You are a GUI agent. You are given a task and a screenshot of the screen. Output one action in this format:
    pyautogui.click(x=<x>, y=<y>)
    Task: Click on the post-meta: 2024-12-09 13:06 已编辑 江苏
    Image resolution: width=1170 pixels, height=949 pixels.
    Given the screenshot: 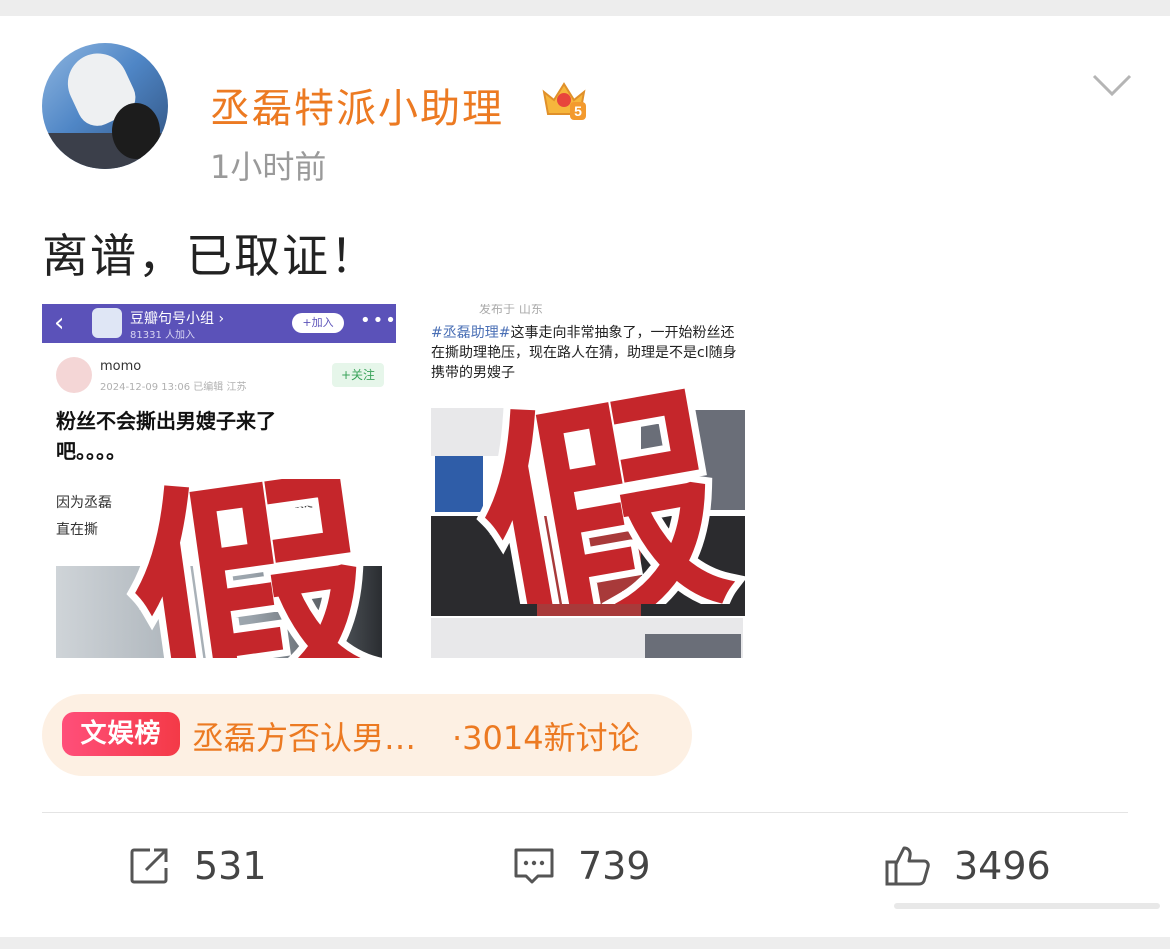 What is the action you would take?
    pyautogui.click(x=173, y=387)
    